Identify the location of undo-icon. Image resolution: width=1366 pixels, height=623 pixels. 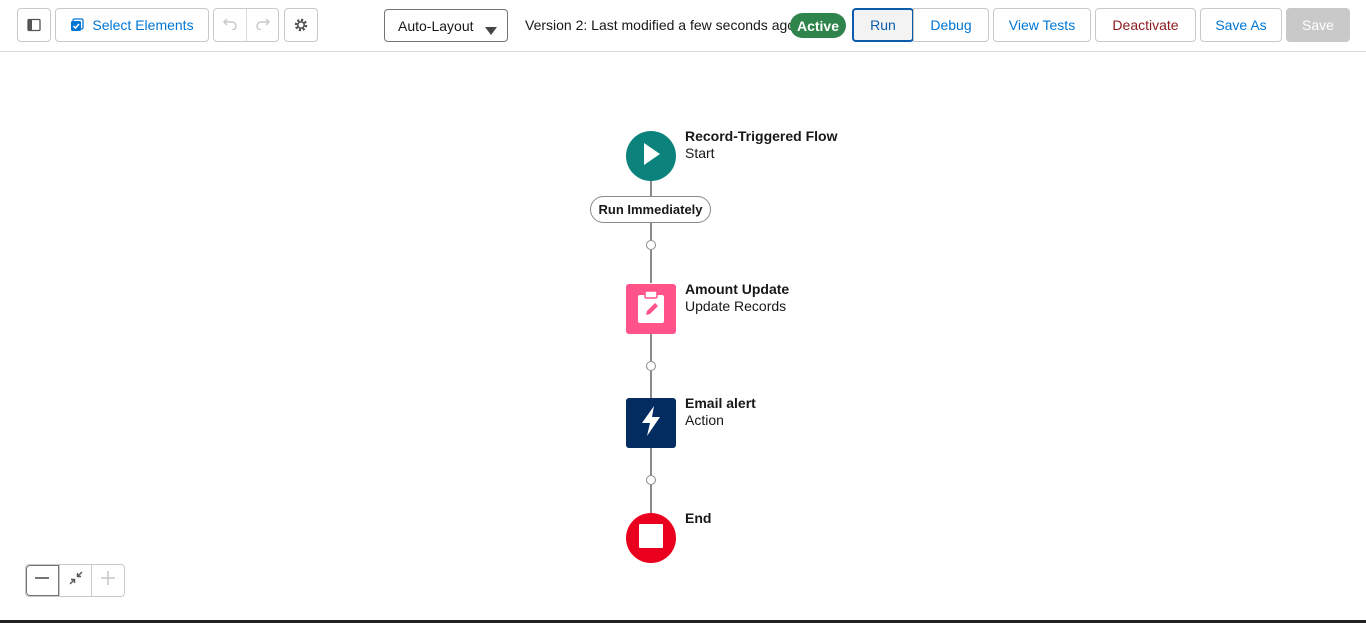
(230, 25).